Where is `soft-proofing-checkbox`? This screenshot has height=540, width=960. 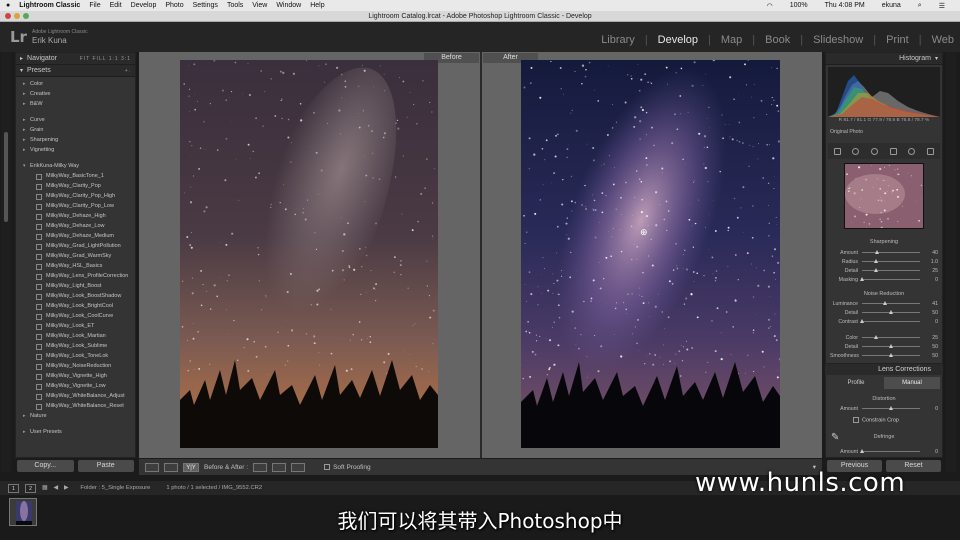 soft-proofing-checkbox is located at coordinates (327, 466).